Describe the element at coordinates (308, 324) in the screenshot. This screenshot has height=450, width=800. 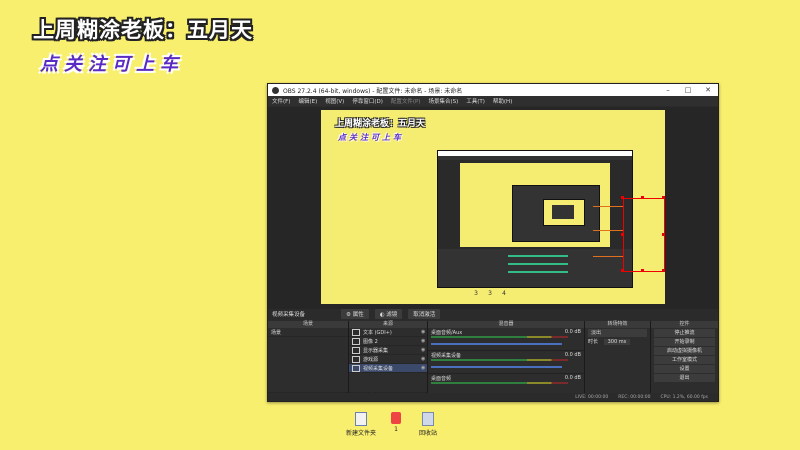
I see `scenes-header: 场景` at that location.